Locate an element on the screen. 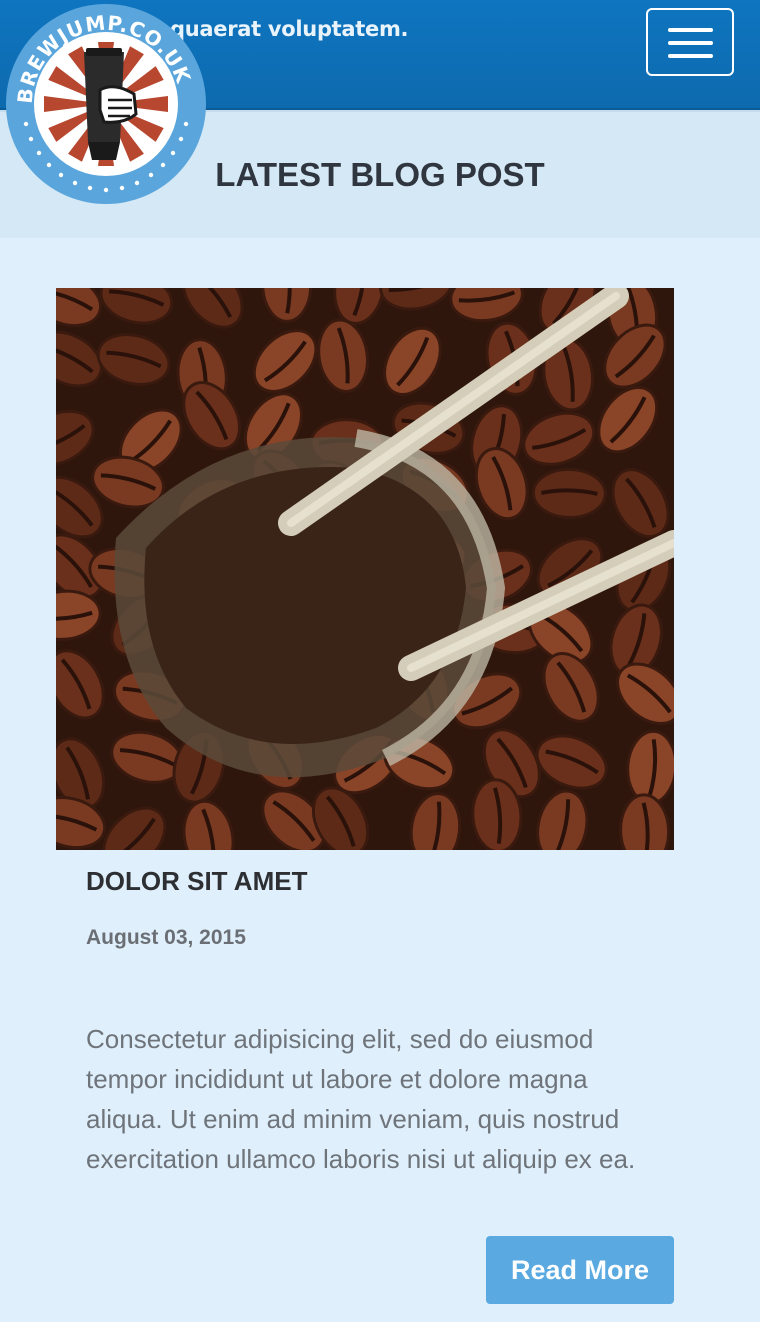 This screenshot has width=760, height=1322. post-date: August 03, 2015 is located at coordinates (166, 937).